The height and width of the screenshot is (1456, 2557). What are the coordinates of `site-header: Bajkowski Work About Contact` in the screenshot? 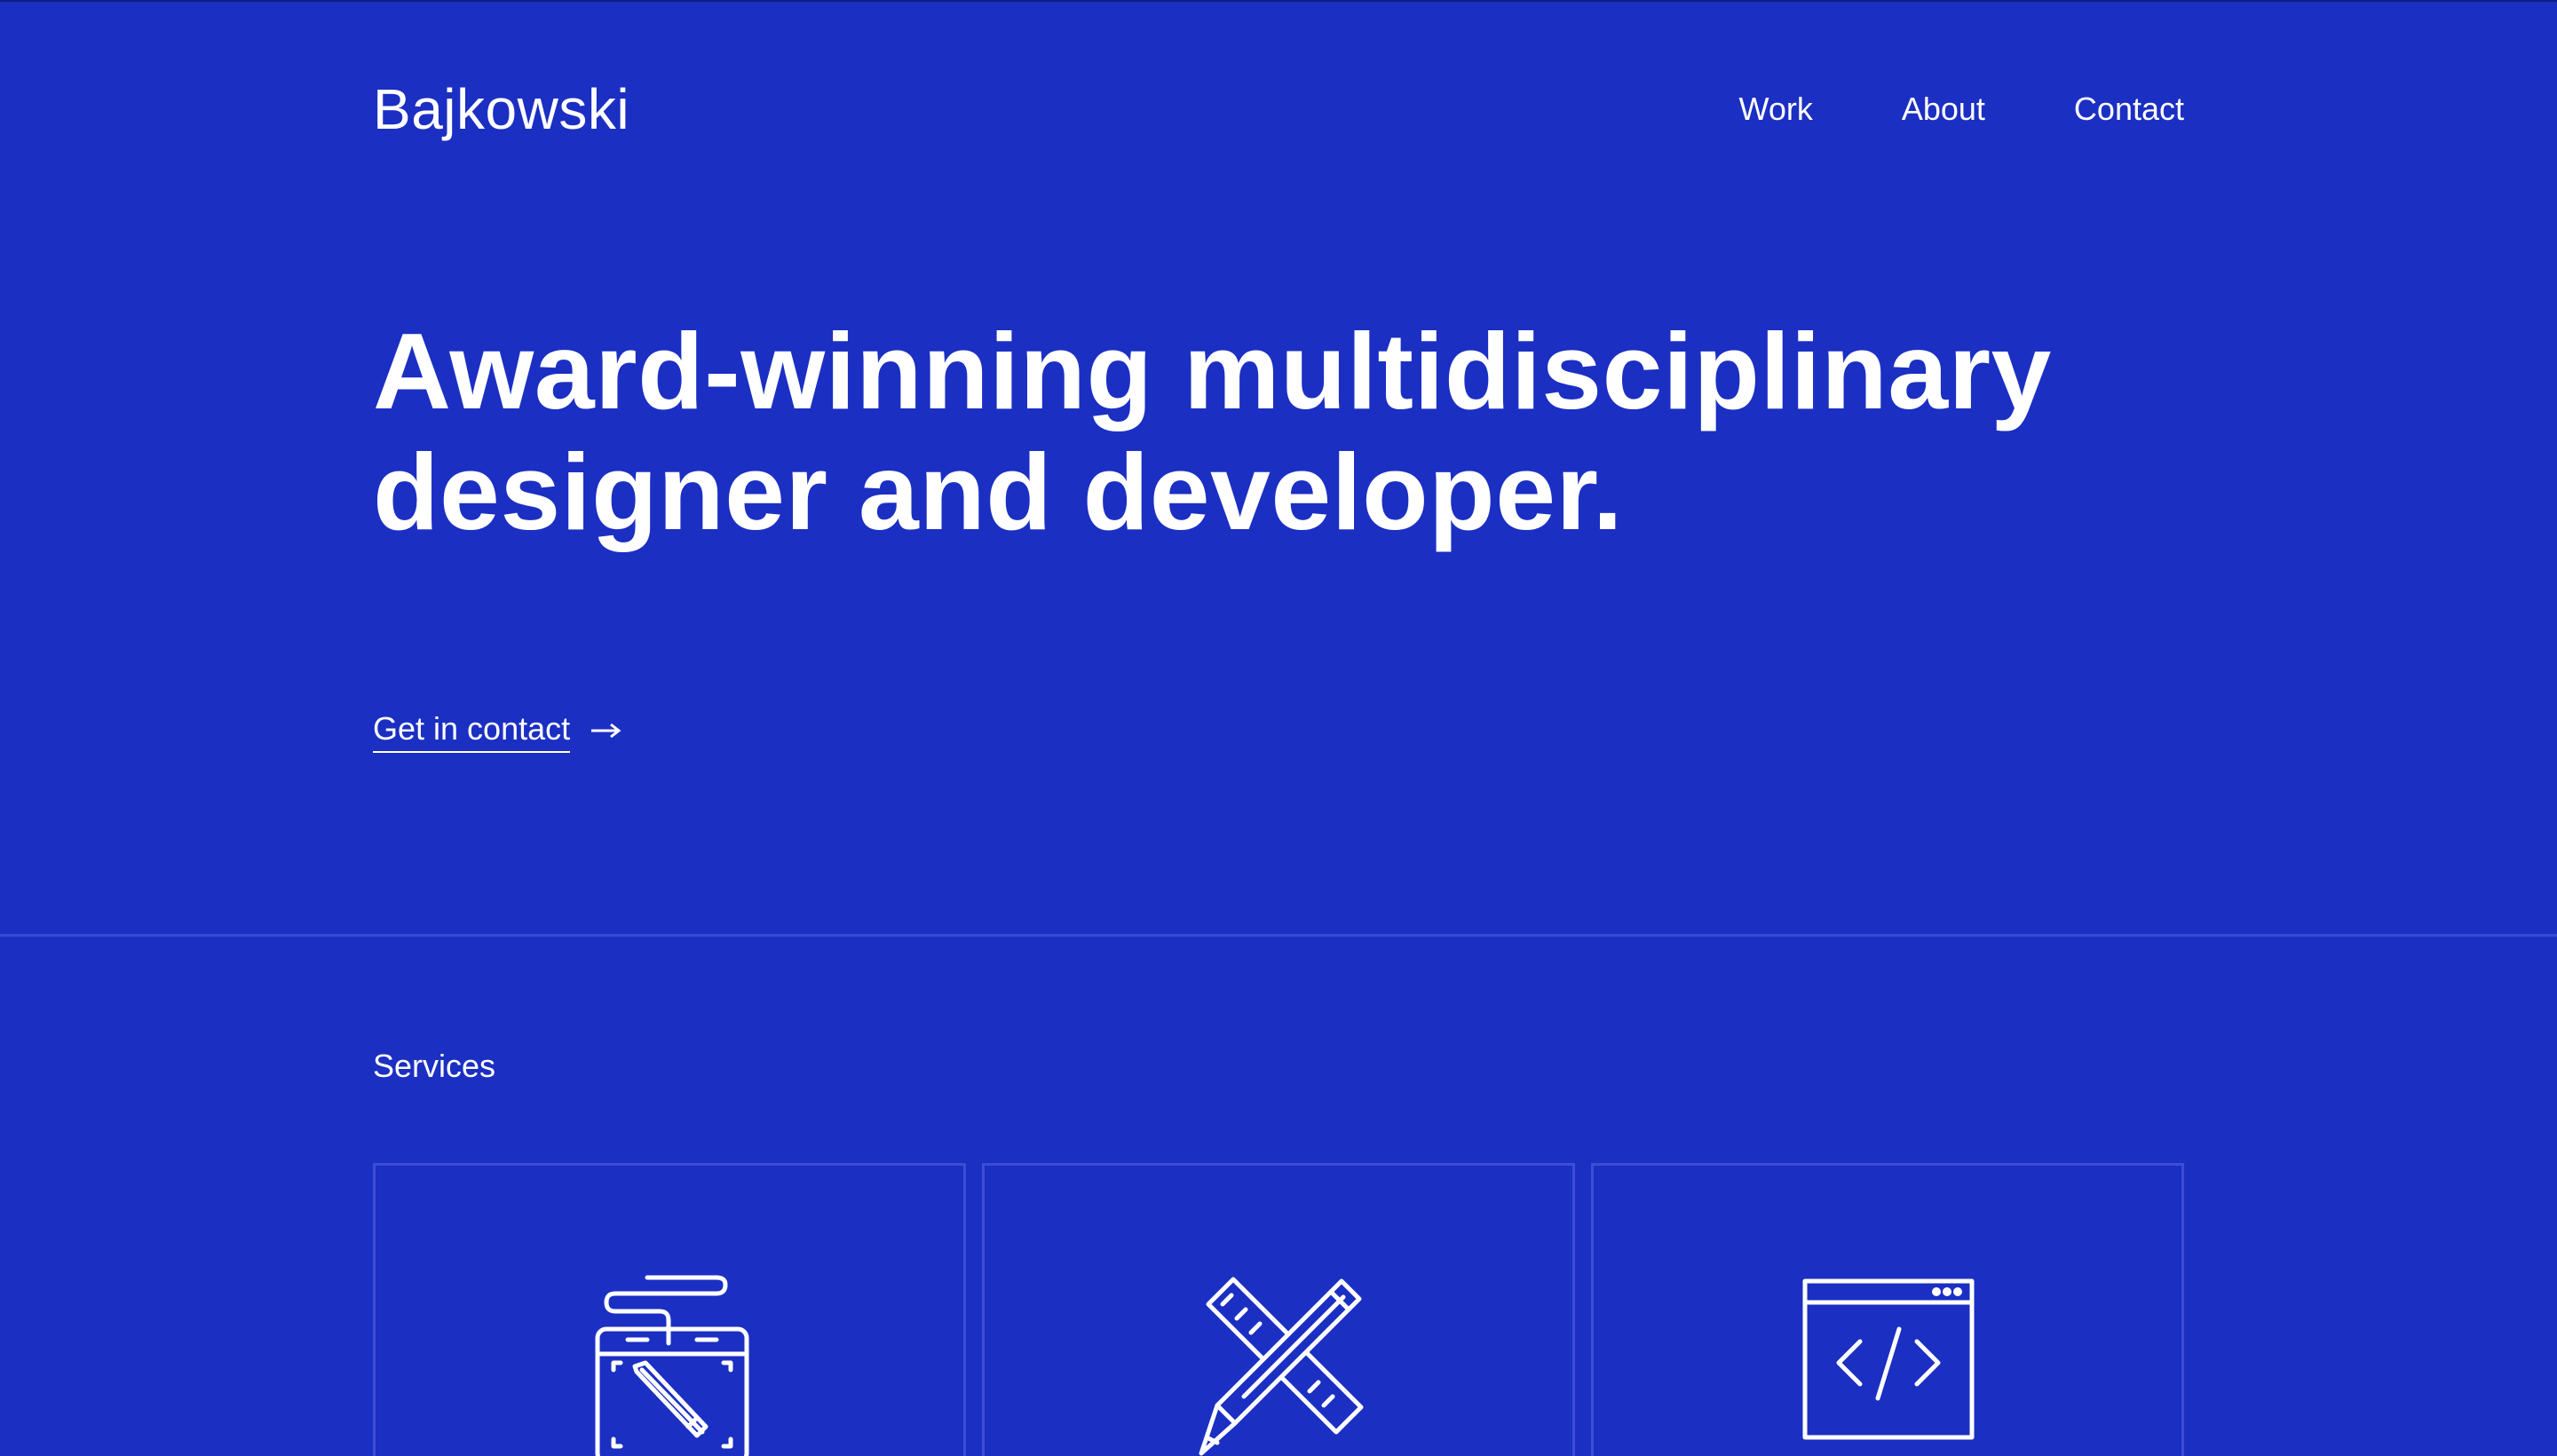 It's located at (1278, 109).